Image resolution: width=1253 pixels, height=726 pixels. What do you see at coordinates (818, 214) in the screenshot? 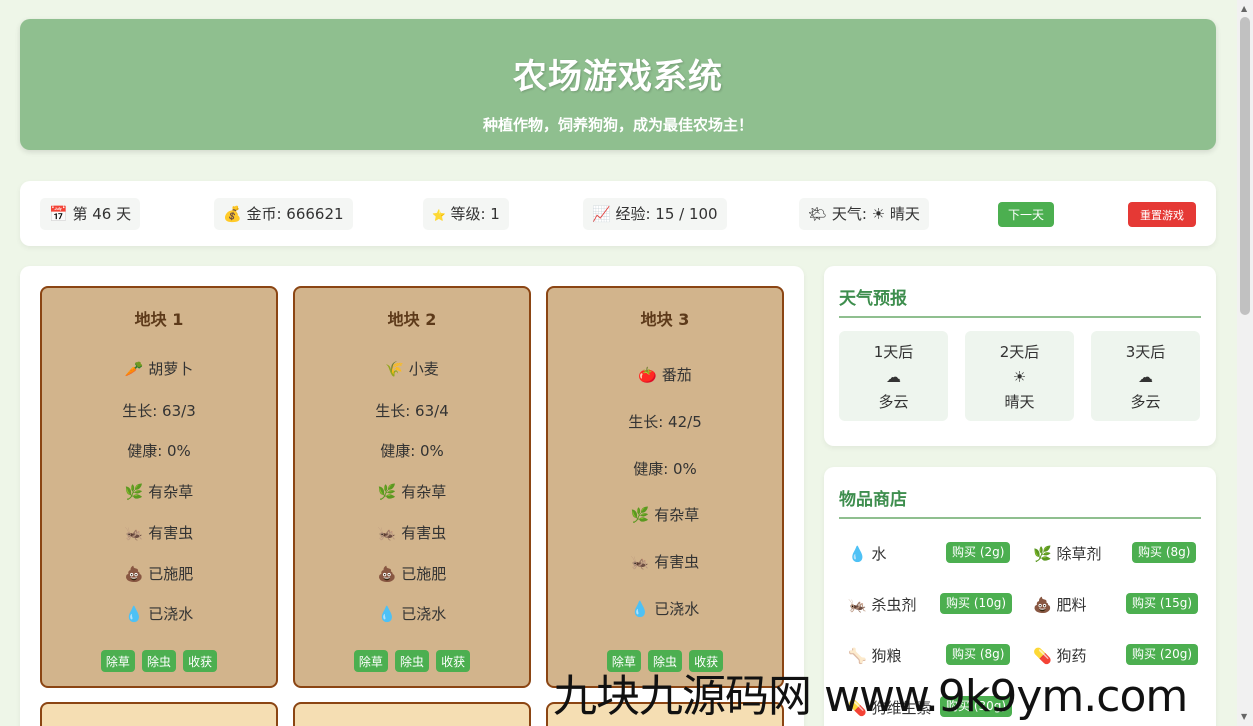
I see `weather-icon: 🌤` at bounding box center [818, 214].